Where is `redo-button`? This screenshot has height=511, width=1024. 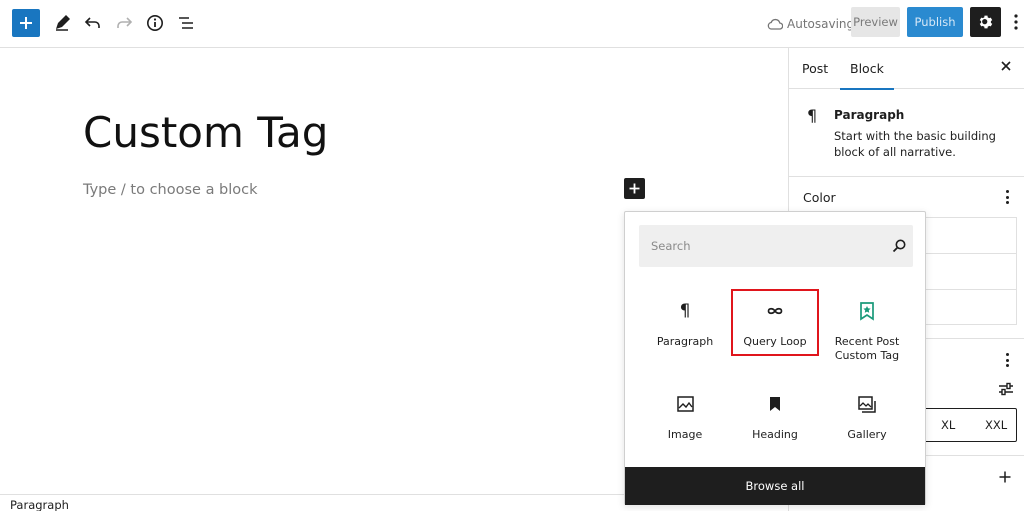 redo-button is located at coordinates (124, 23).